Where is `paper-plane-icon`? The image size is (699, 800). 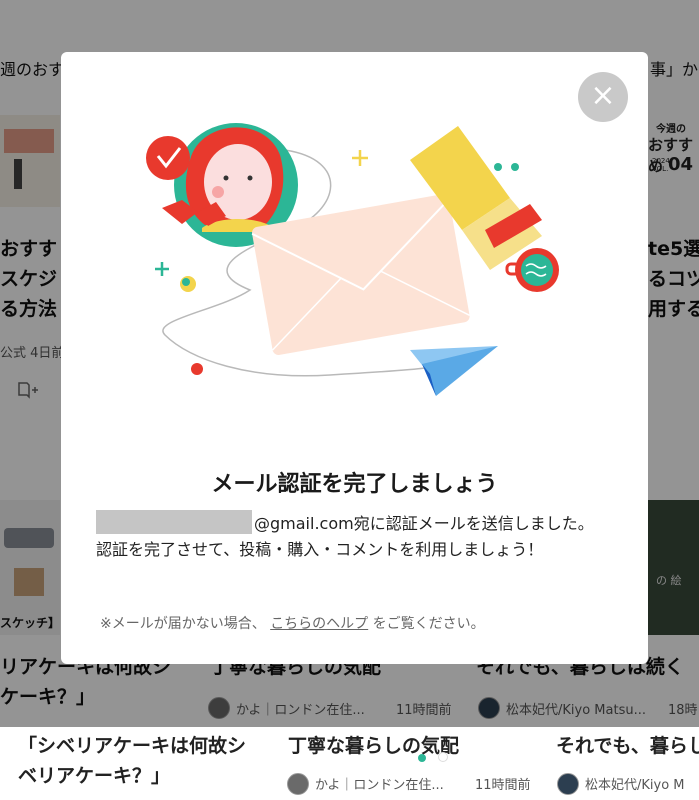 paper-plane-icon is located at coordinates (454, 371).